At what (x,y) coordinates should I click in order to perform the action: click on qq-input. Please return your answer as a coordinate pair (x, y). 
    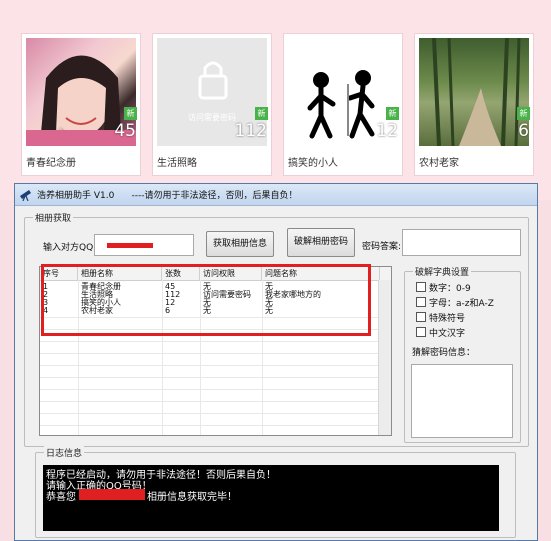
    Looking at the image, I should click on (144, 245).